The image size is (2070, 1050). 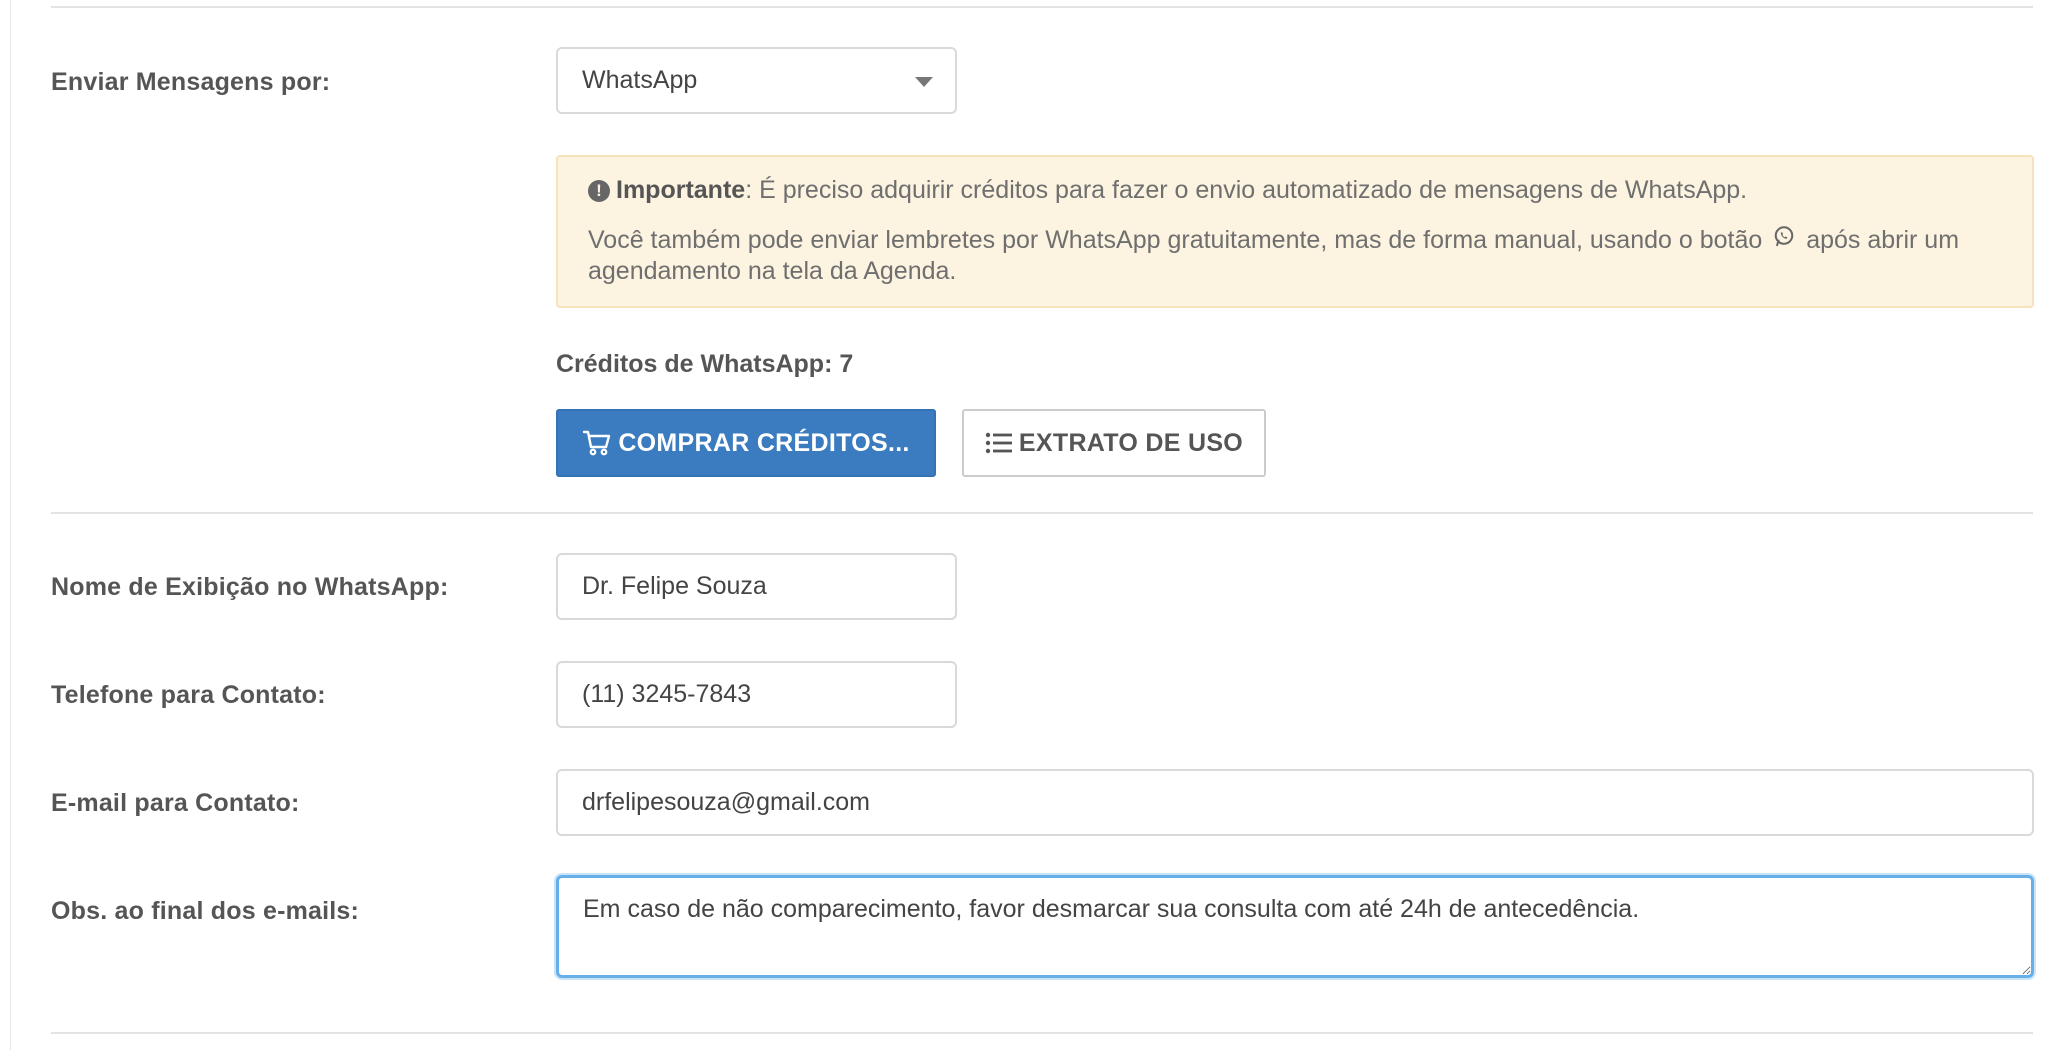 What do you see at coordinates (756, 694) in the screenshot?
I see `phone-input` at bounding box center [756, 694].